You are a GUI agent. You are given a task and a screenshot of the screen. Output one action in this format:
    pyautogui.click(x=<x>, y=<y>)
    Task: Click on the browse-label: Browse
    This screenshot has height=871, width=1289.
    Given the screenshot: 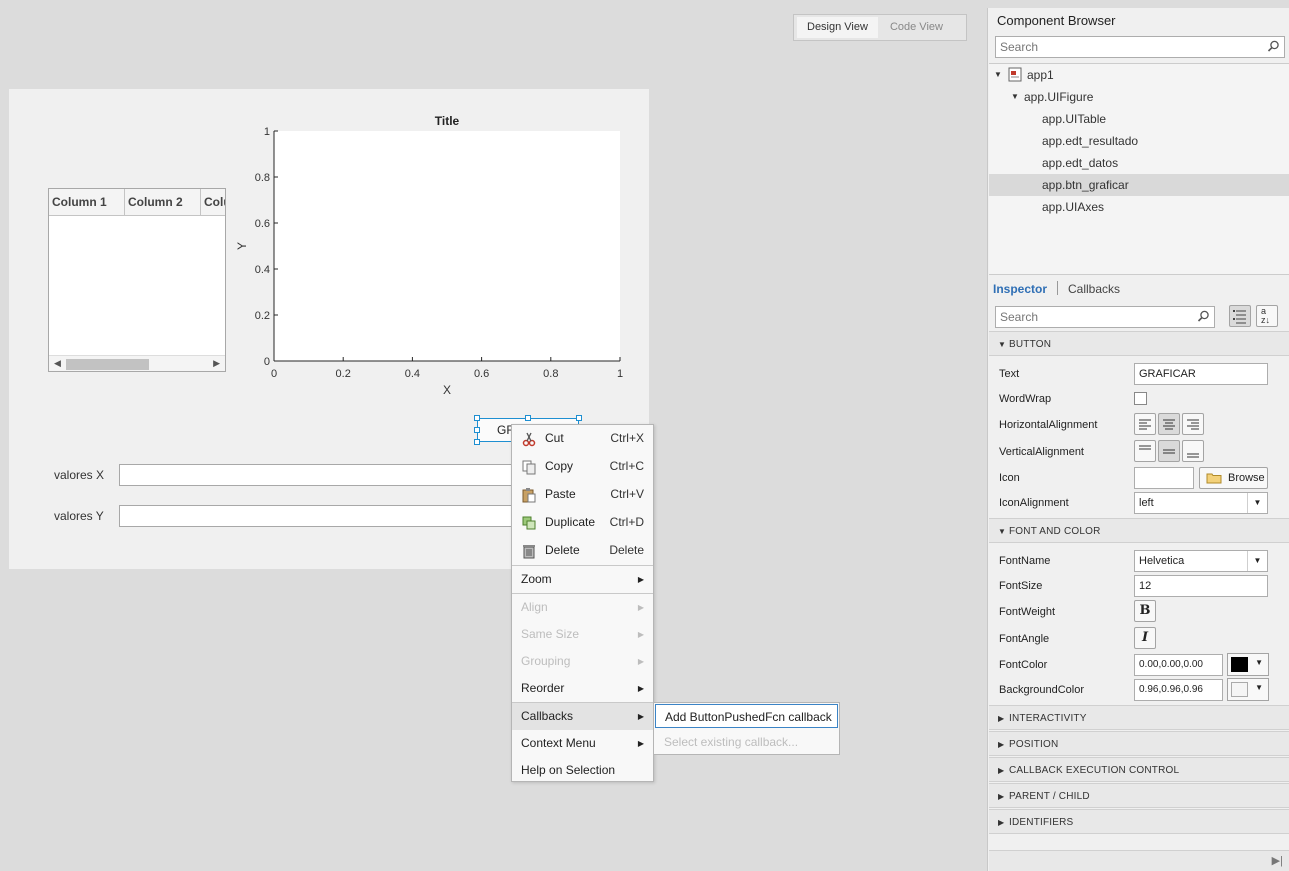 What is the action you would take?
    pyautogui.click(x=1246, y=478)
    